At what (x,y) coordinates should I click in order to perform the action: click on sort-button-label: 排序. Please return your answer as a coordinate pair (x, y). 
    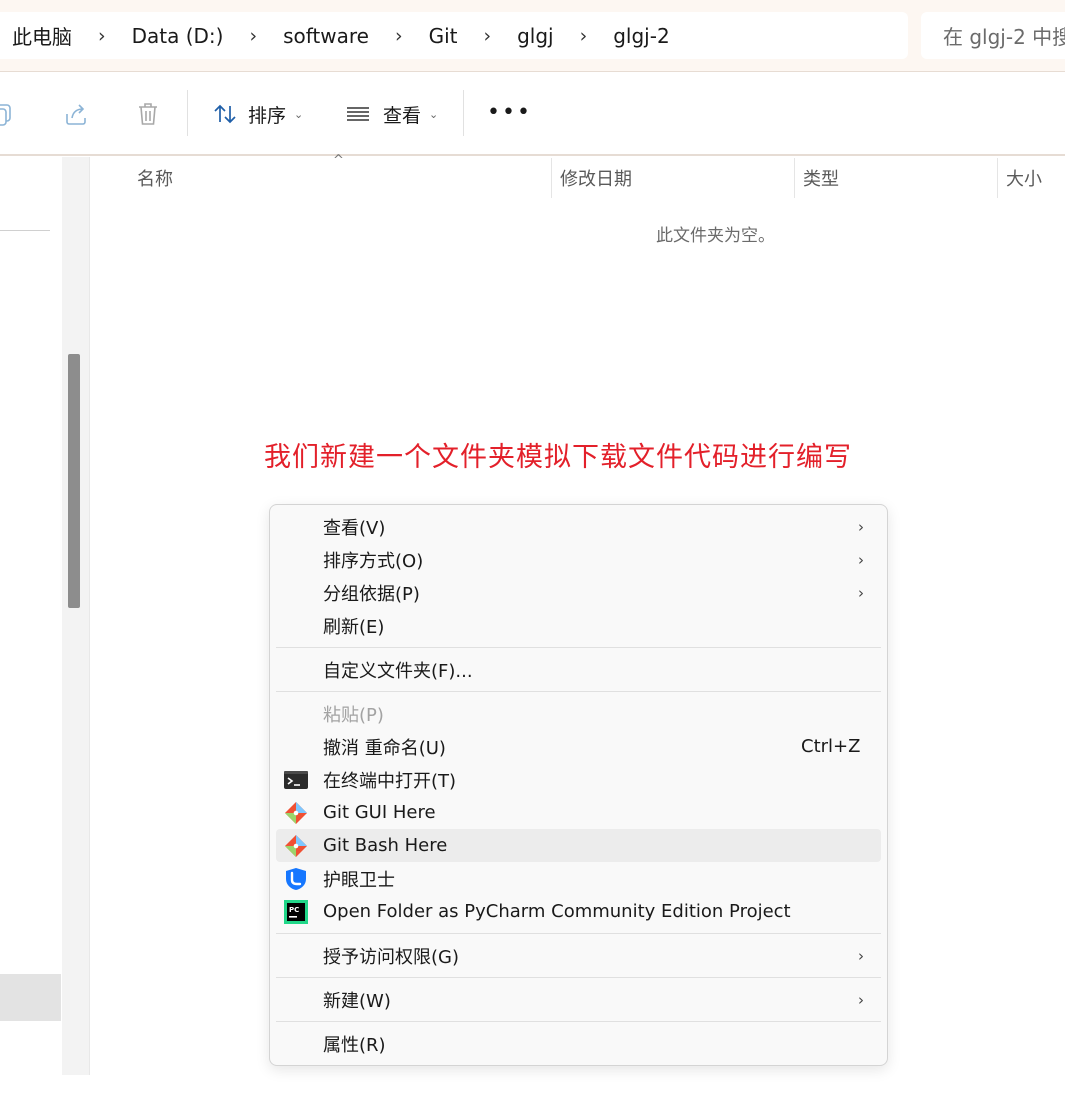
    Looking at the image, I should click on (267, 115).